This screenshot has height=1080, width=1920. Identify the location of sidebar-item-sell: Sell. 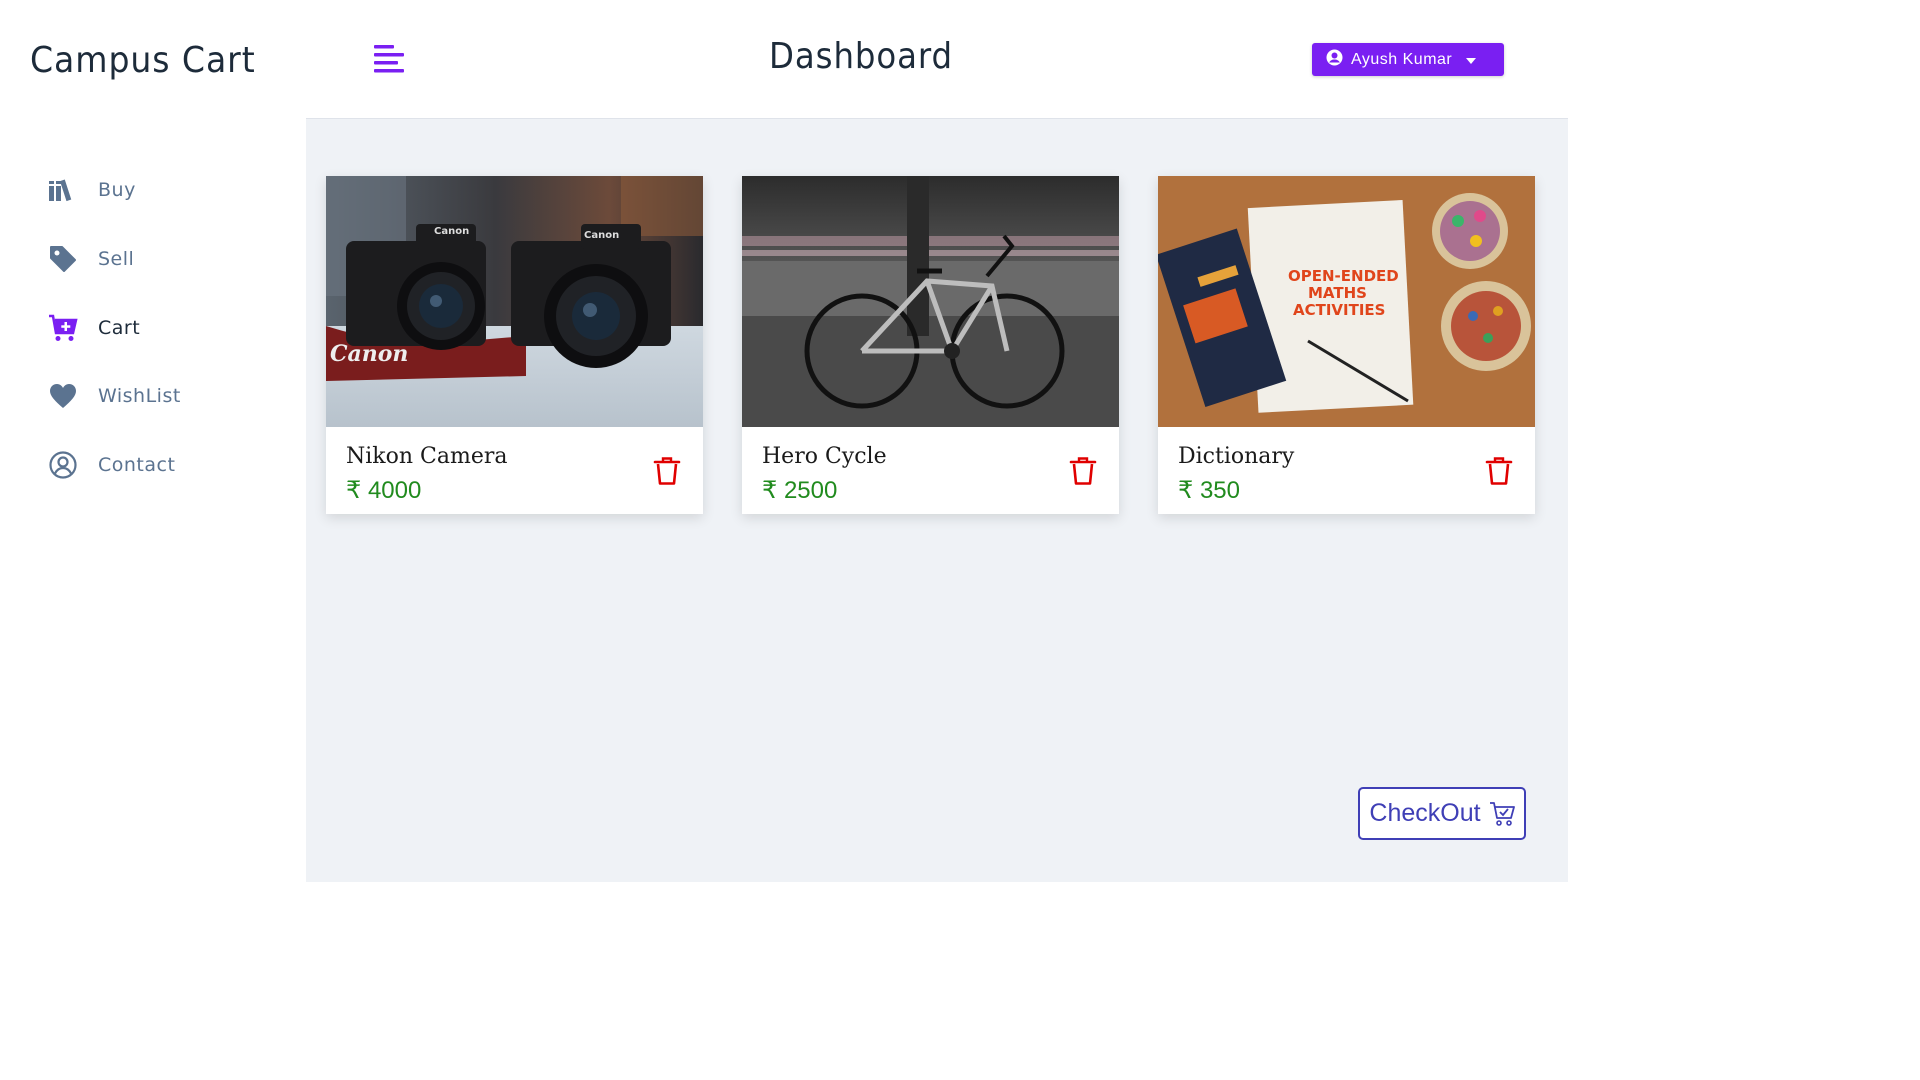
(91, 259).